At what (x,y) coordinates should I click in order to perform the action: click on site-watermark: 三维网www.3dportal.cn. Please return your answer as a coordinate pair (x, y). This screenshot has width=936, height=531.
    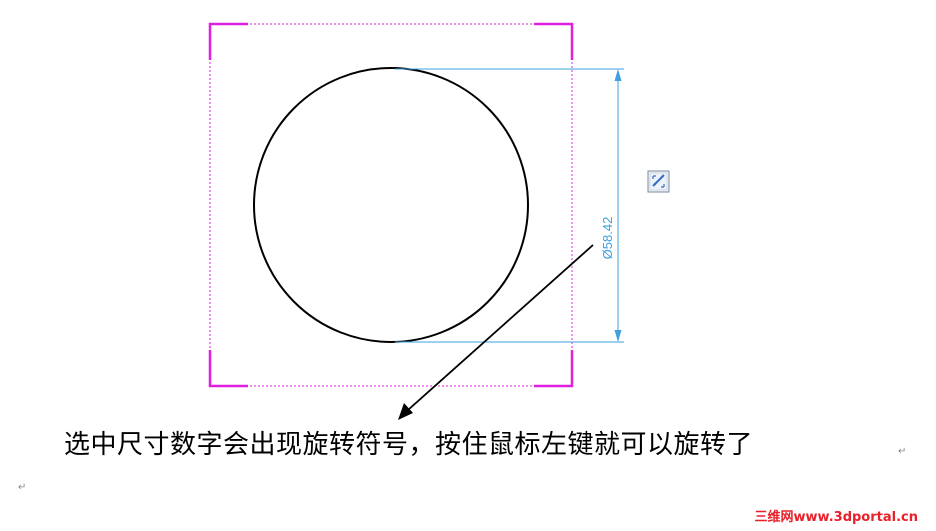
    Looking at the image, I should click on (836, 517).